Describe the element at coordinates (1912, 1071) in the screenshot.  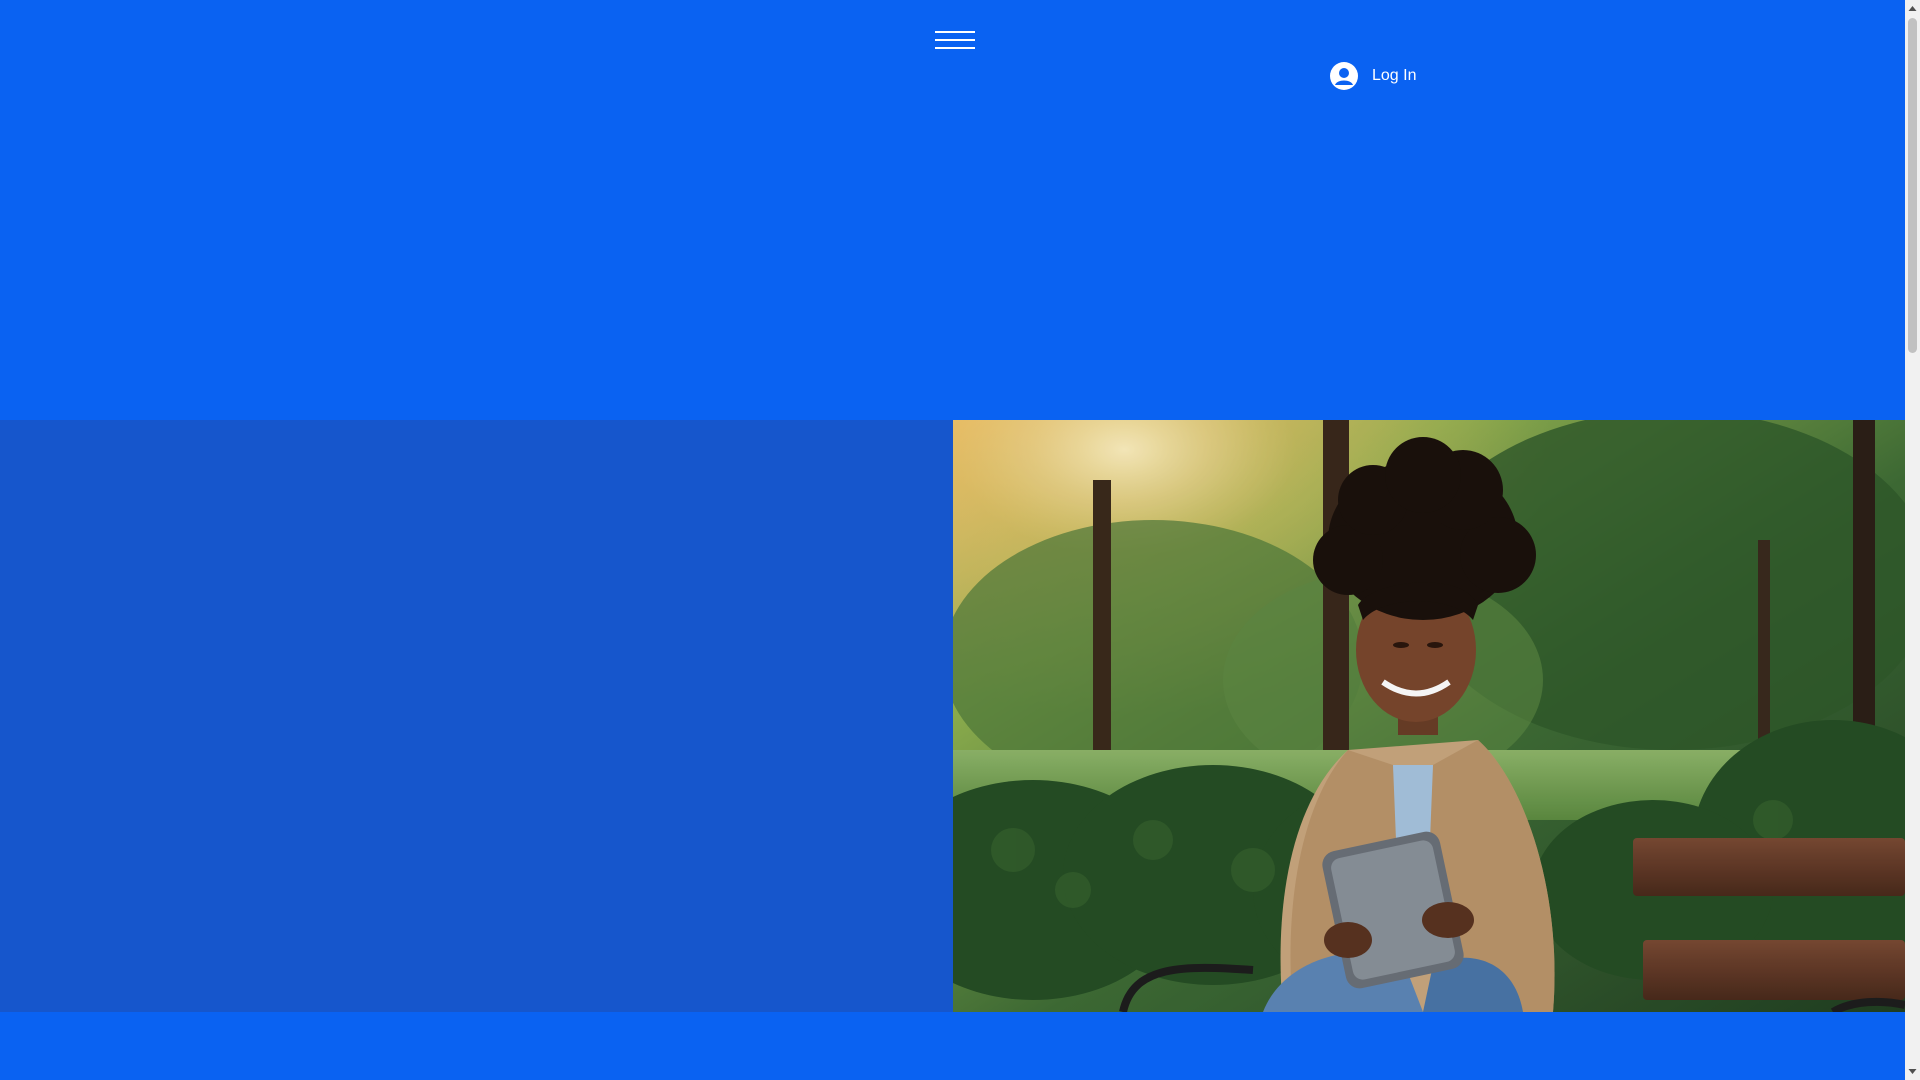
I see `scroll-down-arrow-icon` at that location.